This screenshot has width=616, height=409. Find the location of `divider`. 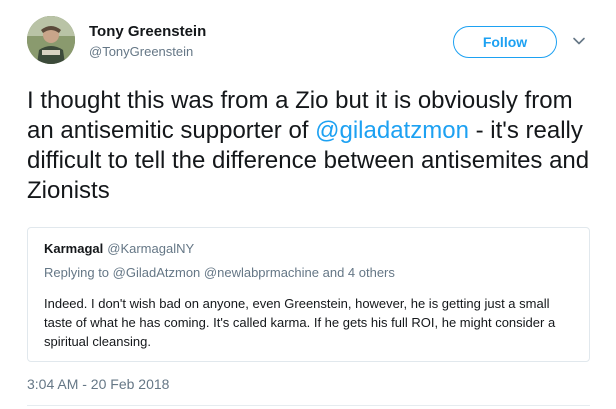

divider is located at coordinates (308, 405).